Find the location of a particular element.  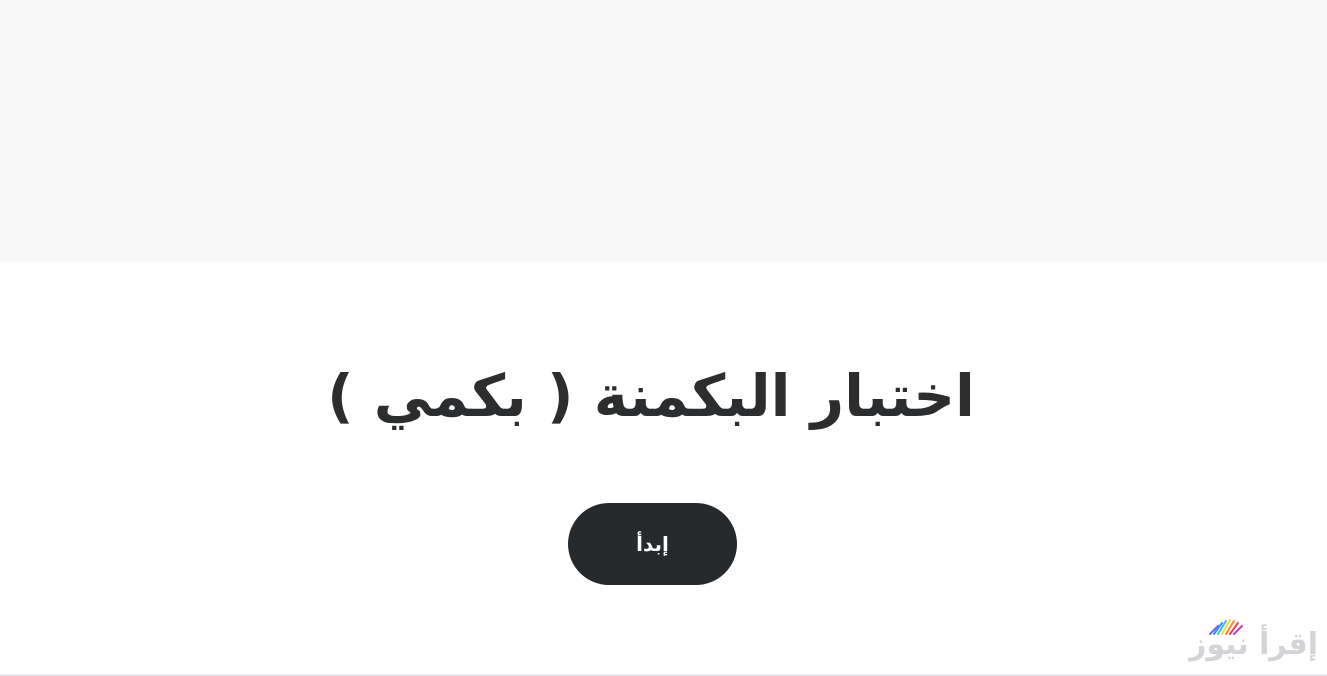

watermark-logo: إقرأ نيوز is located at coordinates (1255, 640).